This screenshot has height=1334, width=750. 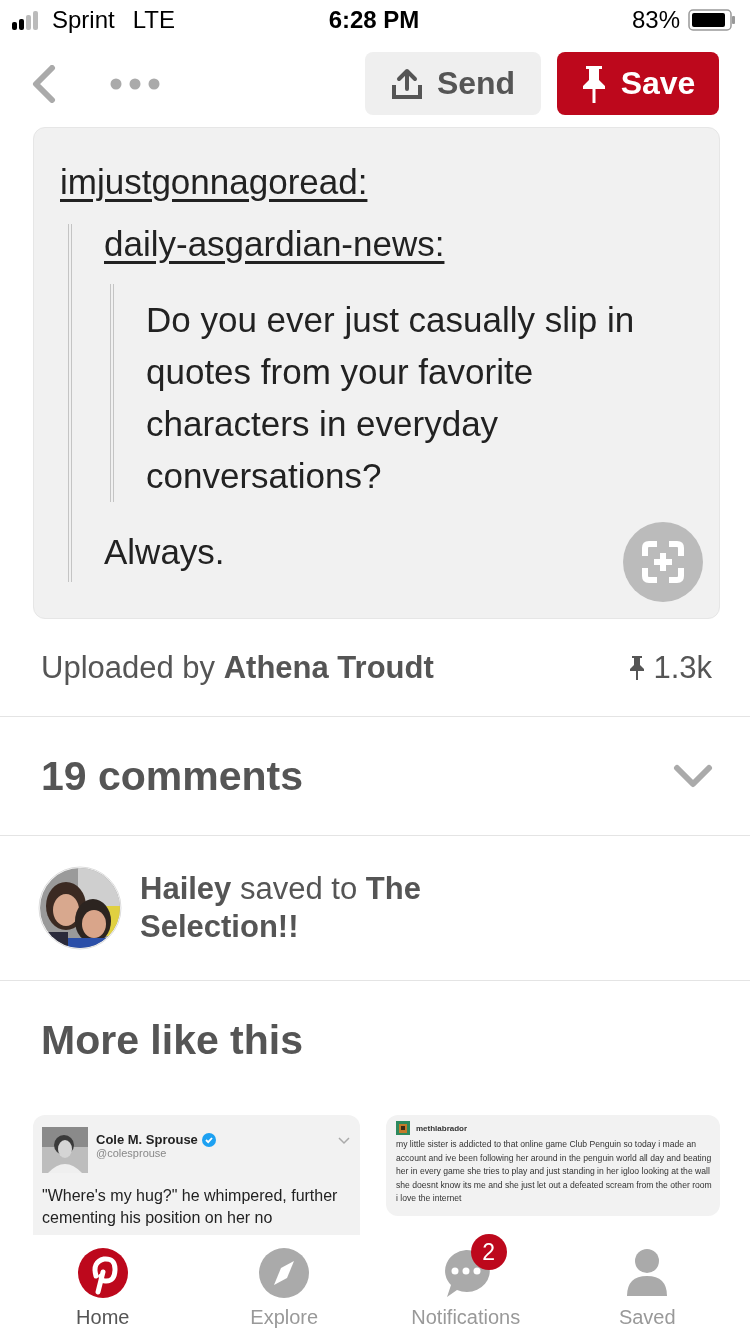 What do you see at coordinates (655, 20) in the screenshot?
I see `battery-percent: 83%` at bounding box center [655, 20].